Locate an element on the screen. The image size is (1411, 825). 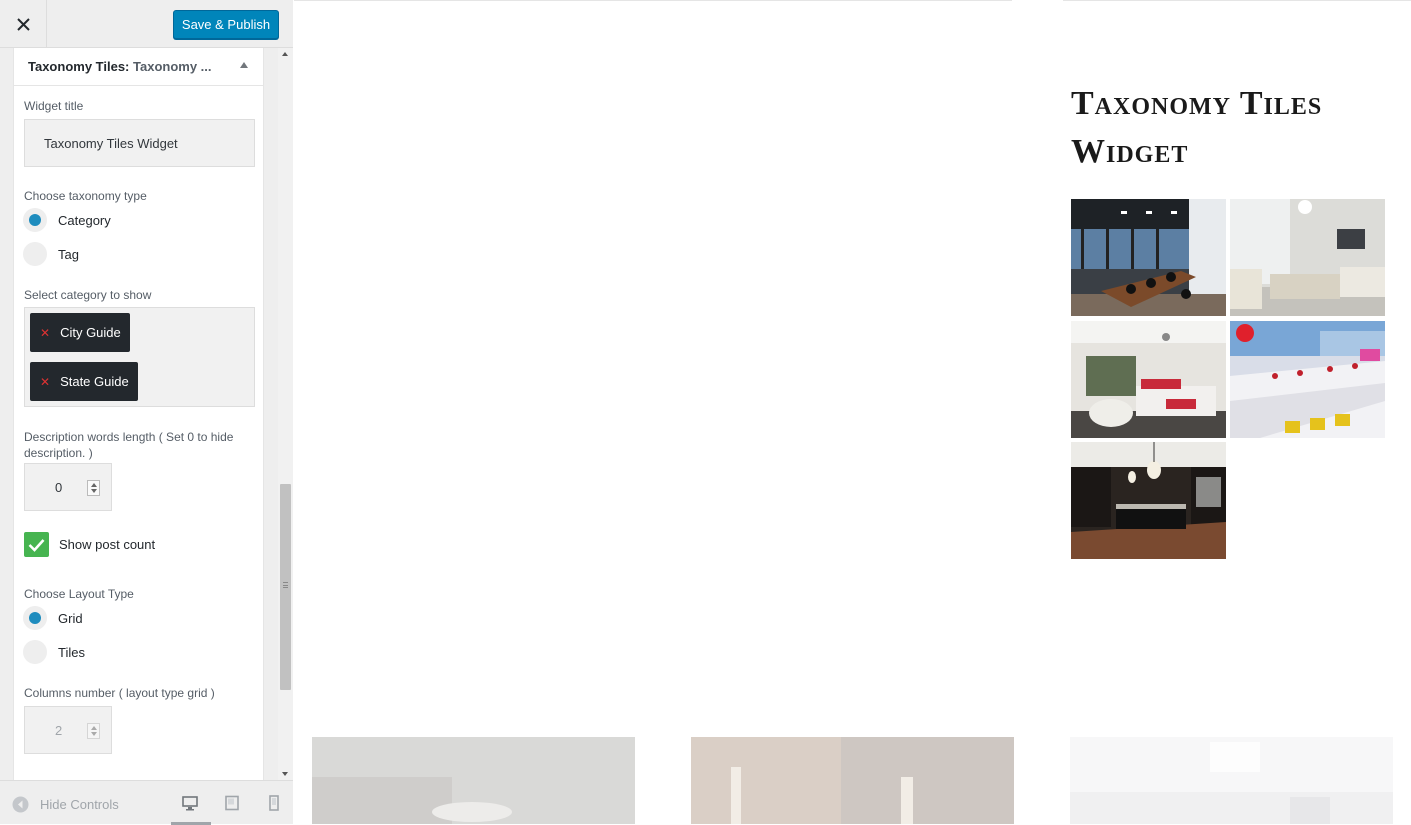
radio-label: Tiles is located at coordinates (71, 652).